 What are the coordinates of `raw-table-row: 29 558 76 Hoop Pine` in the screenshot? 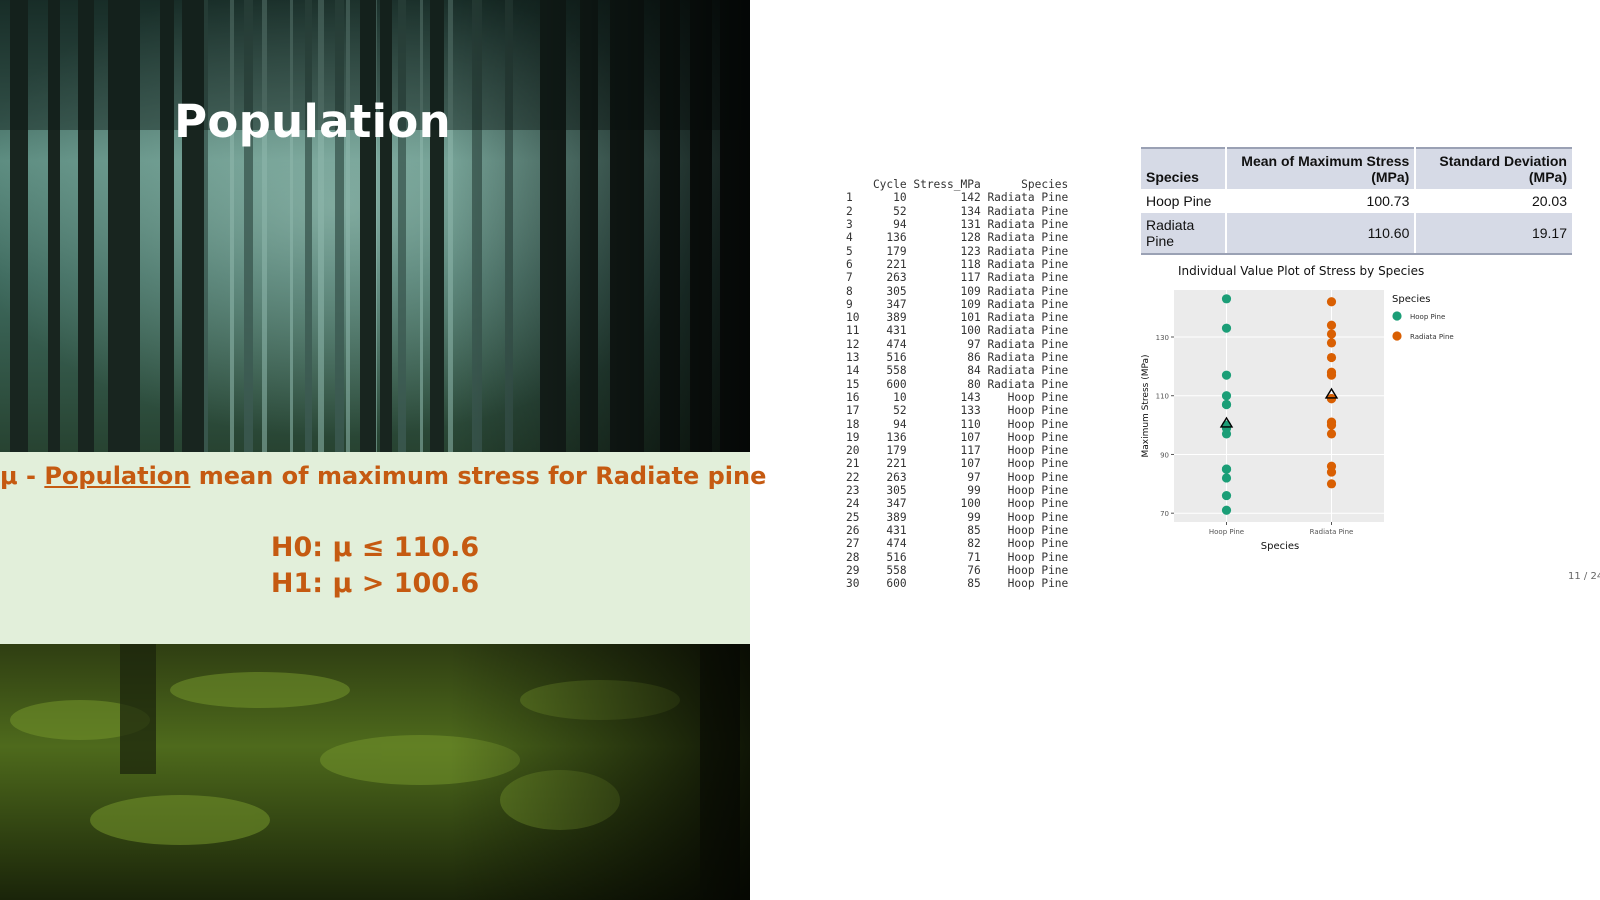 It's located at (957, 570).